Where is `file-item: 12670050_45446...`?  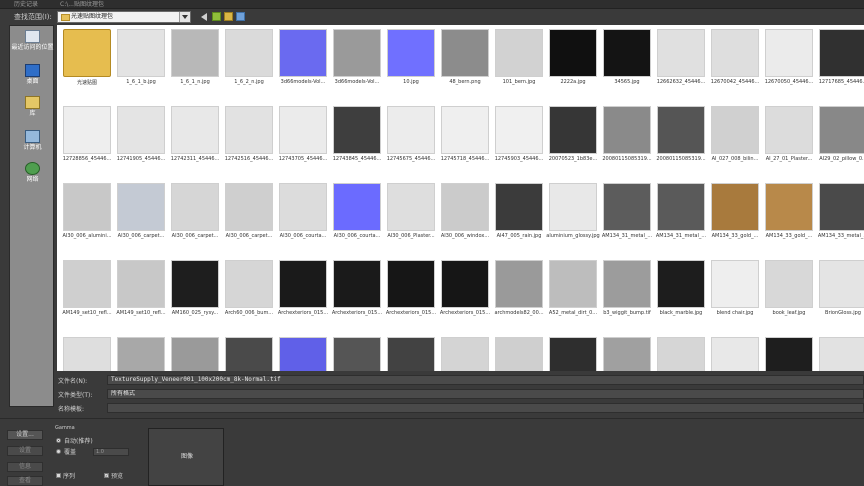
file-item: 12670050_45446... is located at coordinates (789, 63).